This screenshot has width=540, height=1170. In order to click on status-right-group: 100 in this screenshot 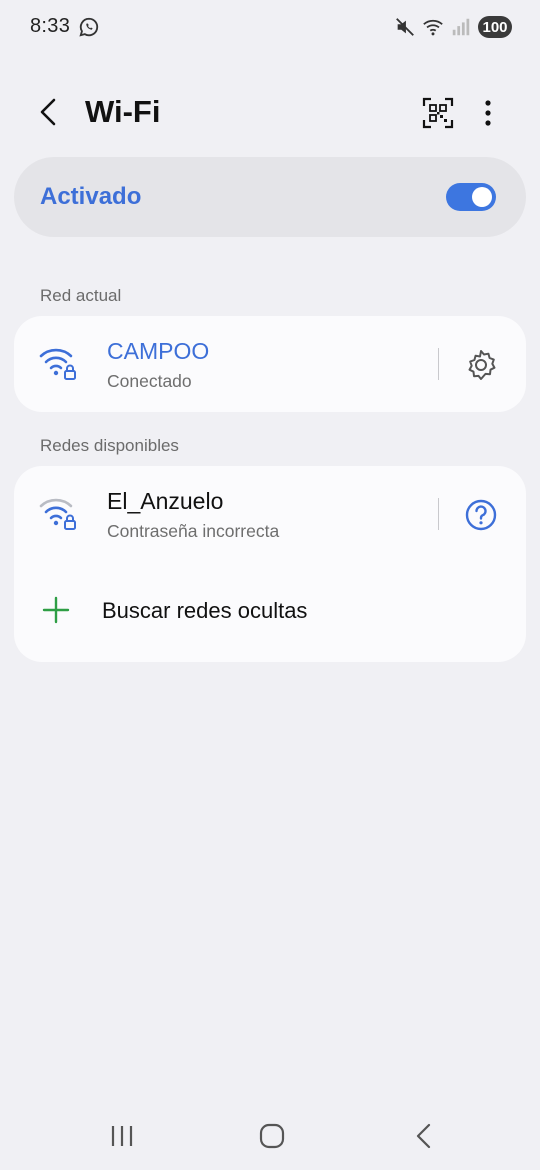, I will do `click(453, 27)`.